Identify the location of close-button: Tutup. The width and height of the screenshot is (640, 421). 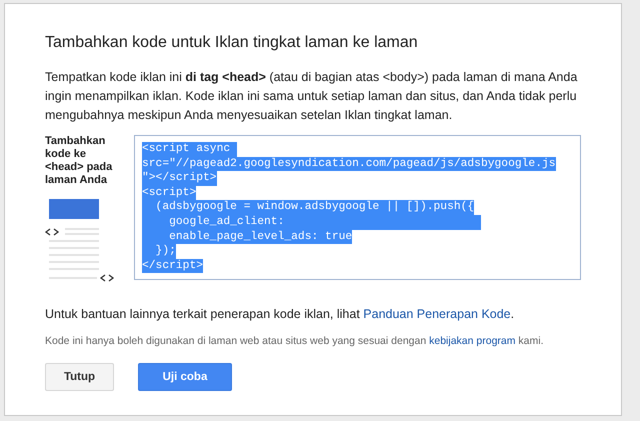
(79, 377).